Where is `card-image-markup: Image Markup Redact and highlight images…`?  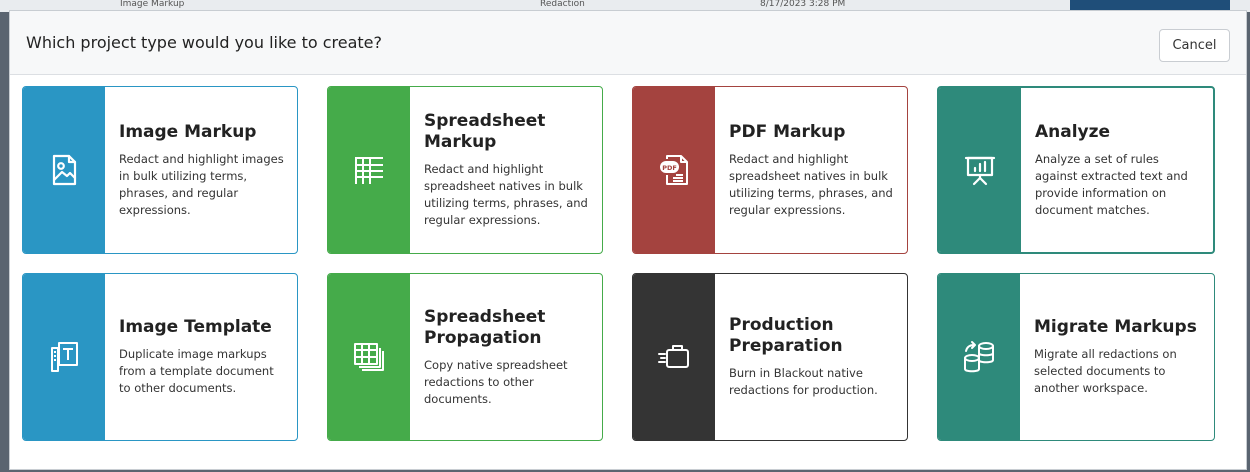
card-image-markup: Image Markup Redact and highlight images… is located at coordinates (160, 170).